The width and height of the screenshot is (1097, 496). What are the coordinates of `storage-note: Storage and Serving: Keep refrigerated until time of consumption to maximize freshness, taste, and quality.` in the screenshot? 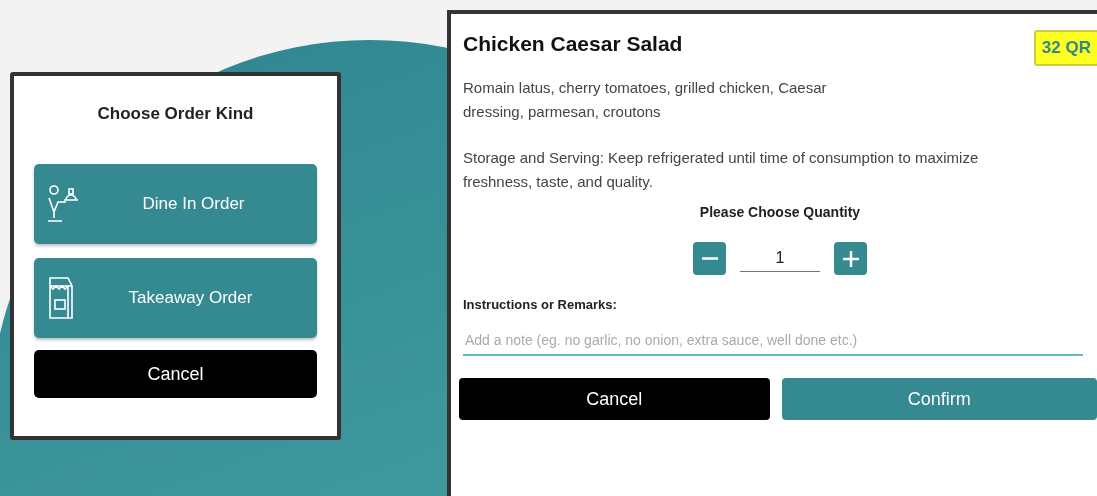 It's located at (721, 170).